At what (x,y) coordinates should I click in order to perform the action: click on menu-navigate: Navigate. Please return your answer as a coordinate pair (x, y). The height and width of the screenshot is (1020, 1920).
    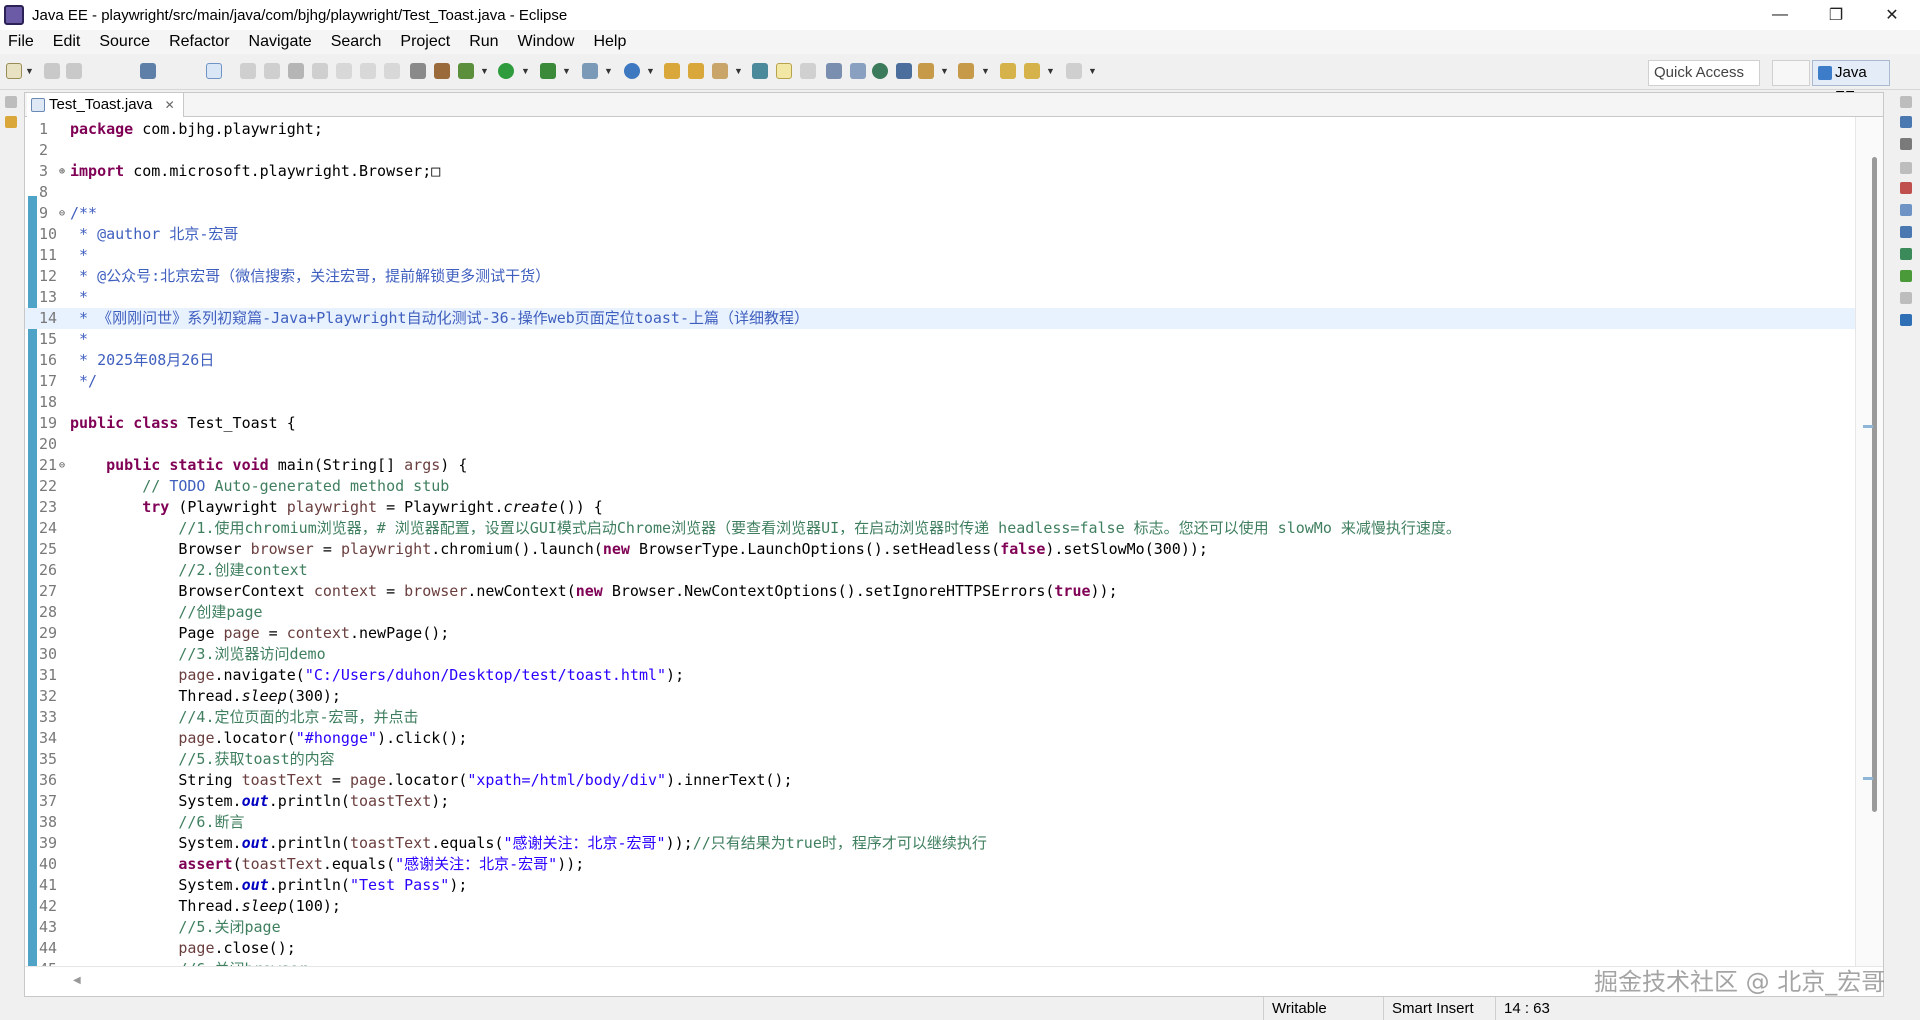
    Looking at the image, I should click on (280, 42).